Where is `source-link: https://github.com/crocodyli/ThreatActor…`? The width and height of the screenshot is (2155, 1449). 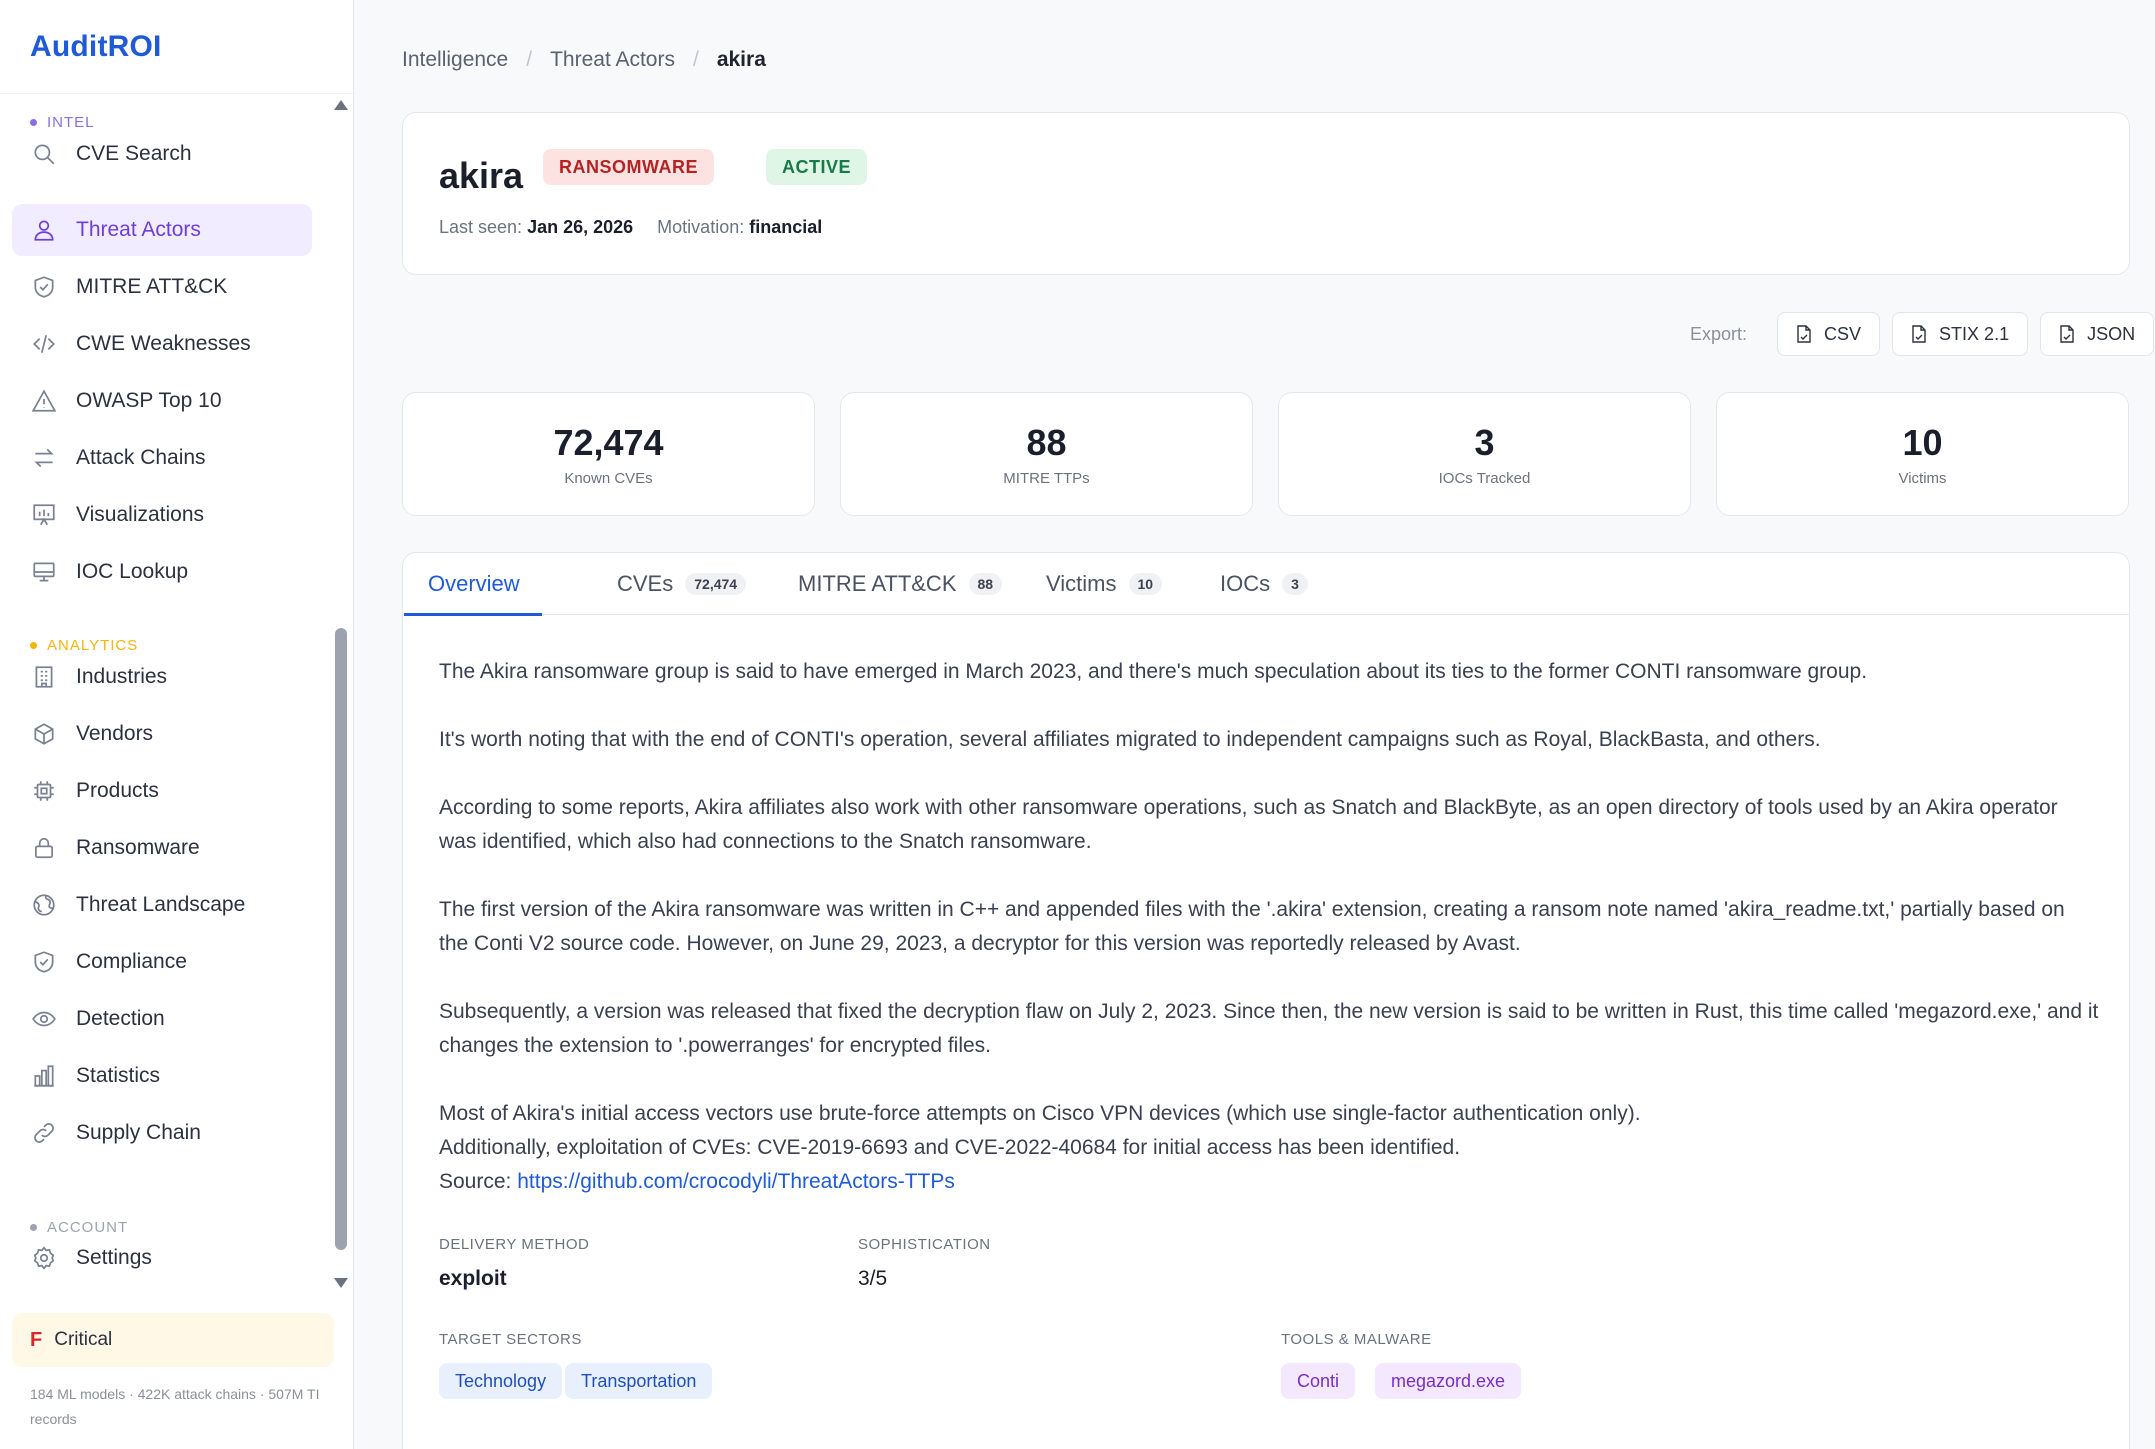 source-link: https://github.com/crocodyli/ThreatActor… is located at coordinates (736, 1181).